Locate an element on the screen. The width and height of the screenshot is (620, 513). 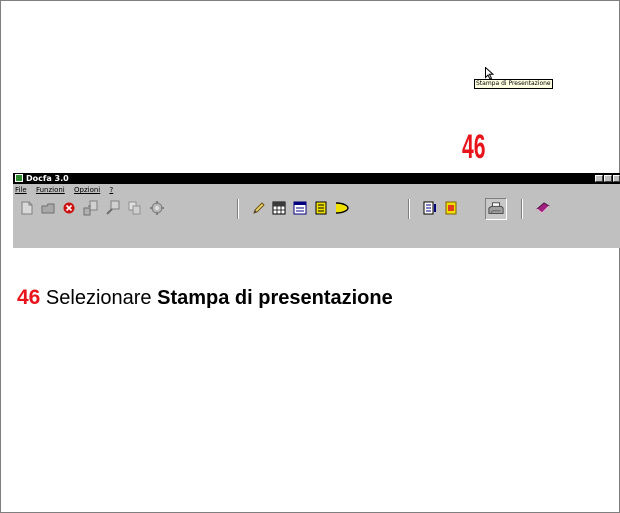
menu-funzioni: Funzioni is located at coordinates (50, 190).